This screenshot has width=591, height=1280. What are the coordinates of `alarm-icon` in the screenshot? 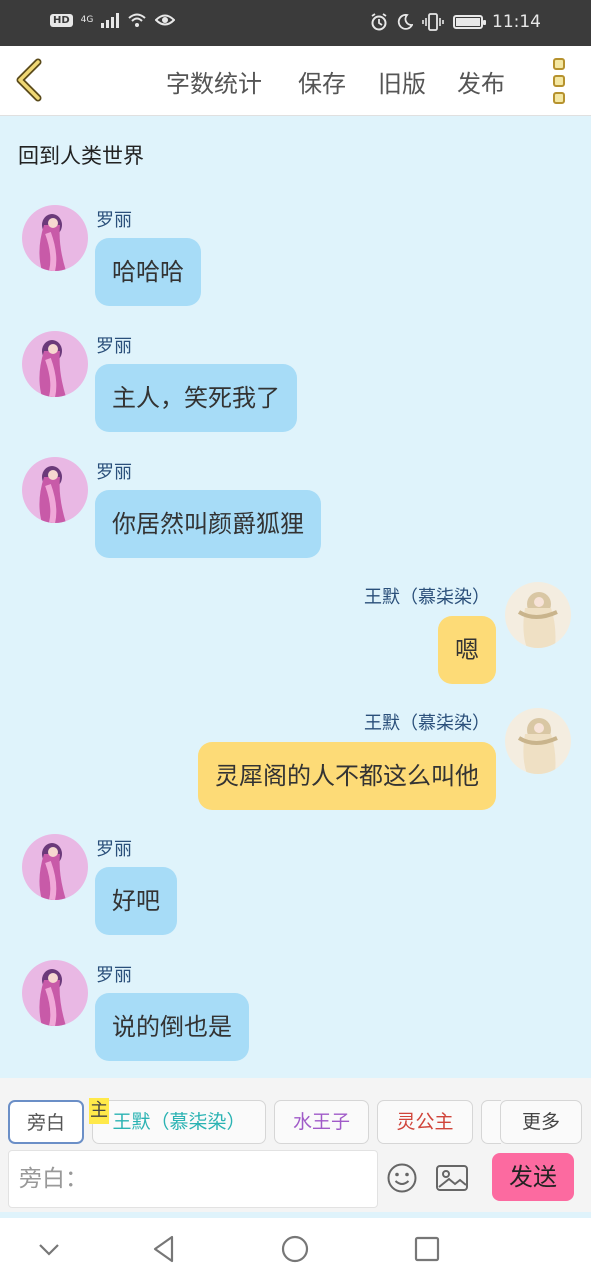 It's located at (379, 22).